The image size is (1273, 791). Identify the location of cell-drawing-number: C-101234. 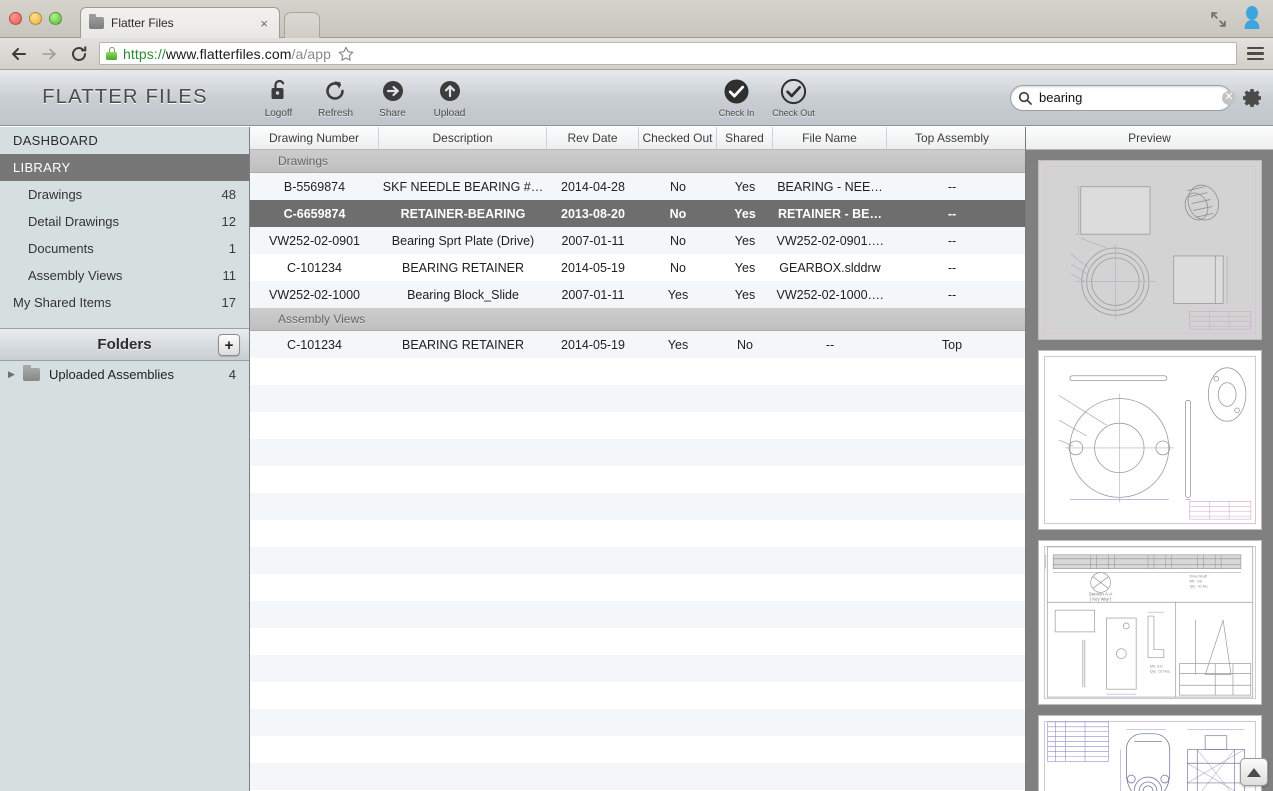
(314, 267).